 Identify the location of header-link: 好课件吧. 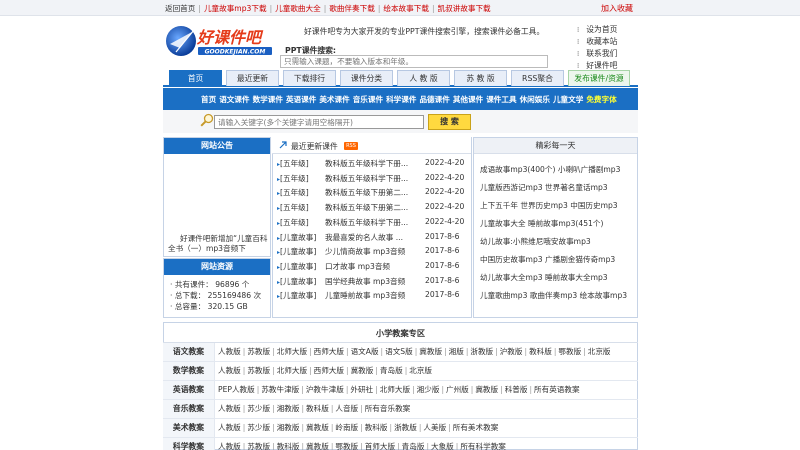
(601, 65).